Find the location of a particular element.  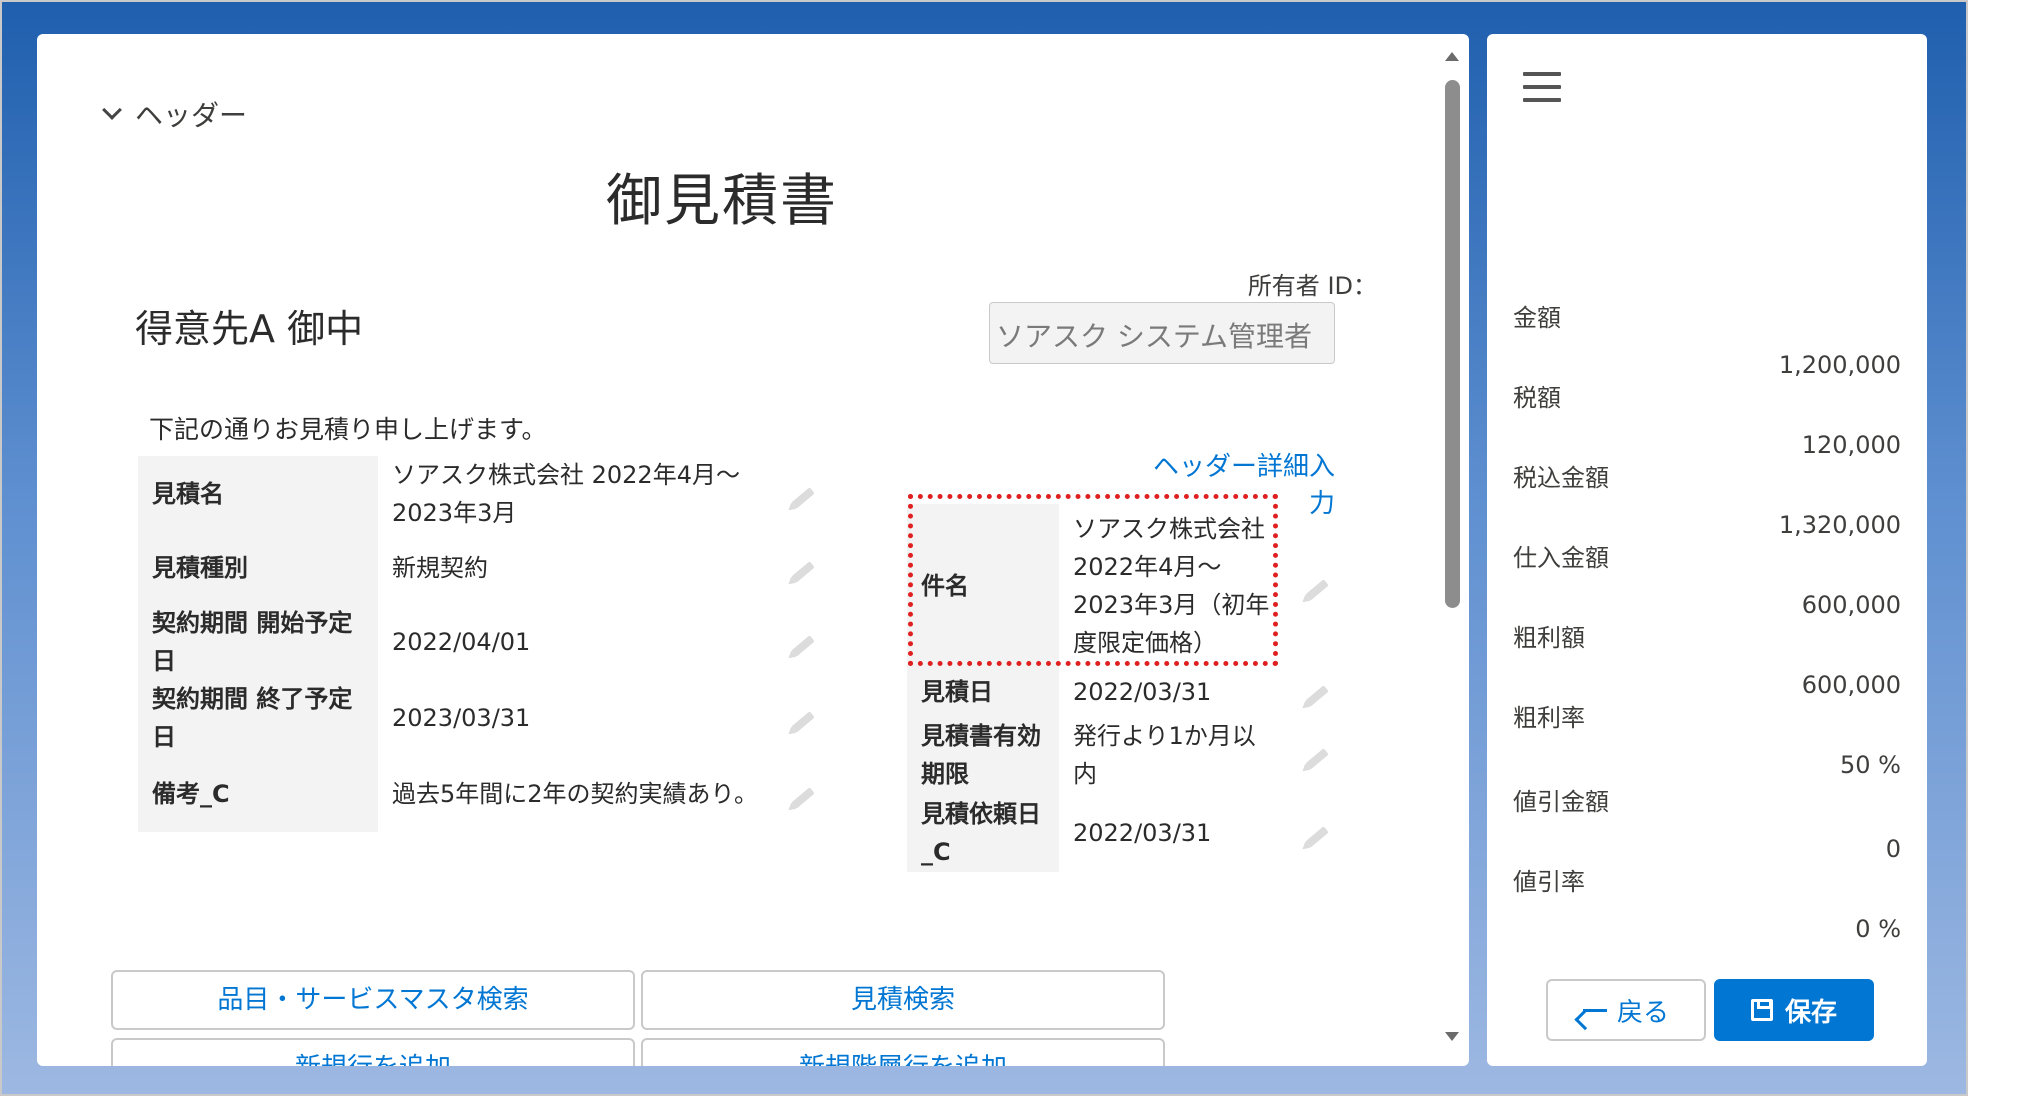

field-label: 契約期間 開始予定日 is located at coordinates (258, 642).